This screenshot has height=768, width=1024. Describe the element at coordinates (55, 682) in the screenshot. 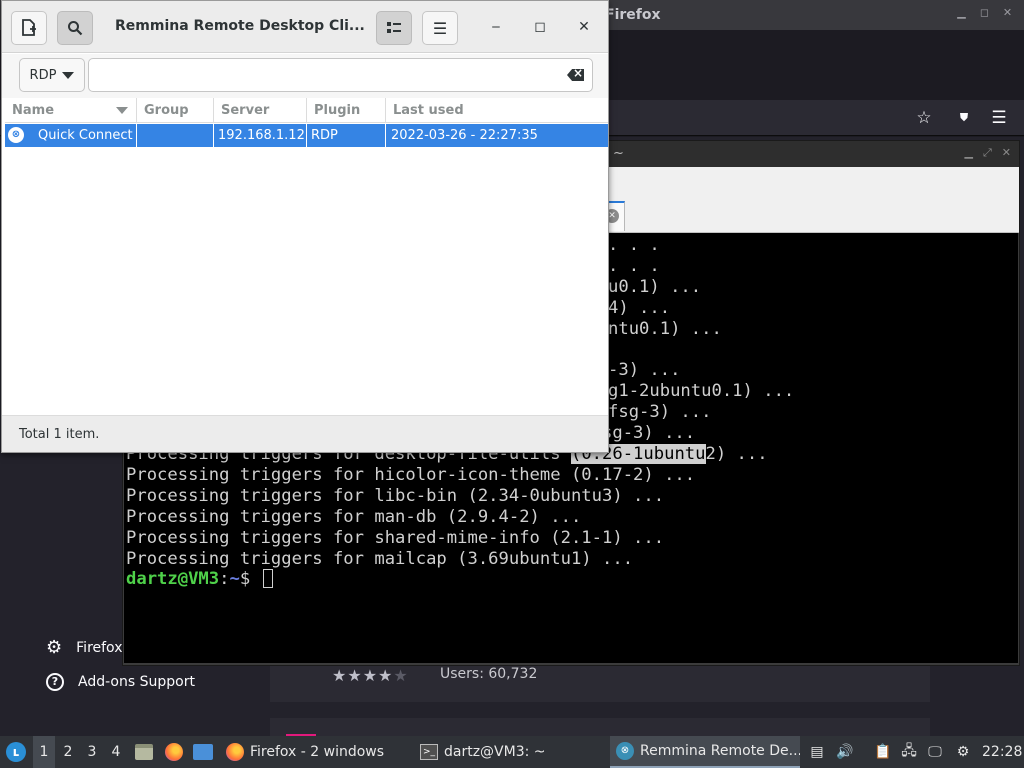

I see `help-icon: ?` at that location.